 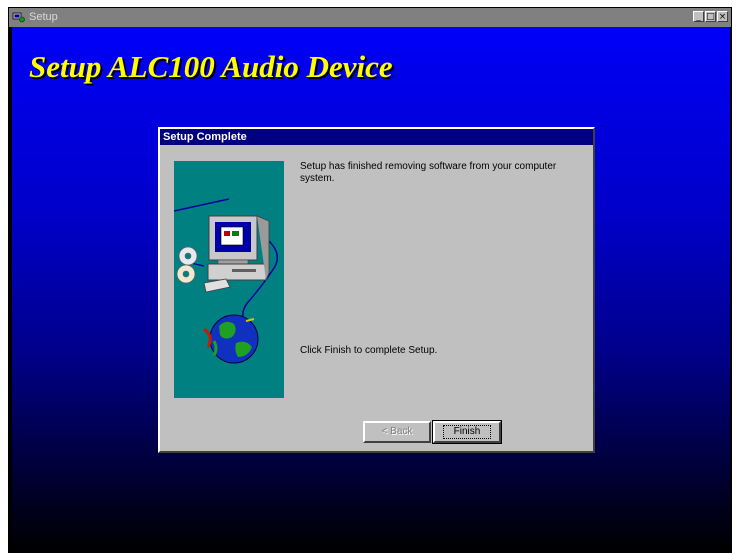 What do you see at coordinates (397, 432) in the screenshot?
I see `back-button: < Back` at bounding box center [397, 432].